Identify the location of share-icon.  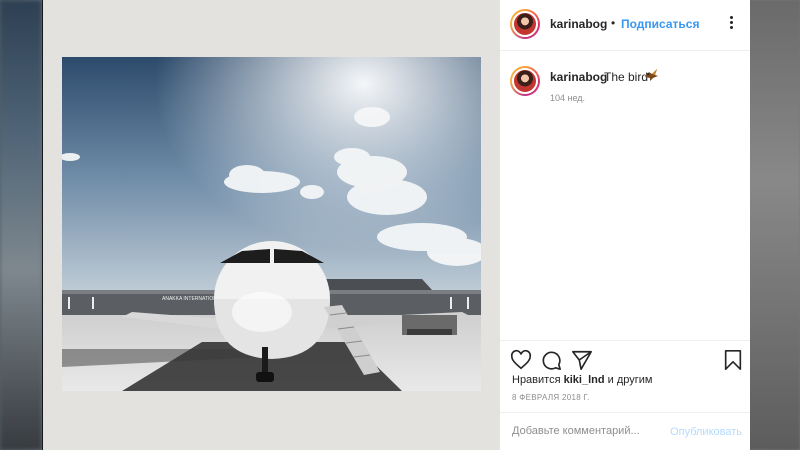
(582, 360).